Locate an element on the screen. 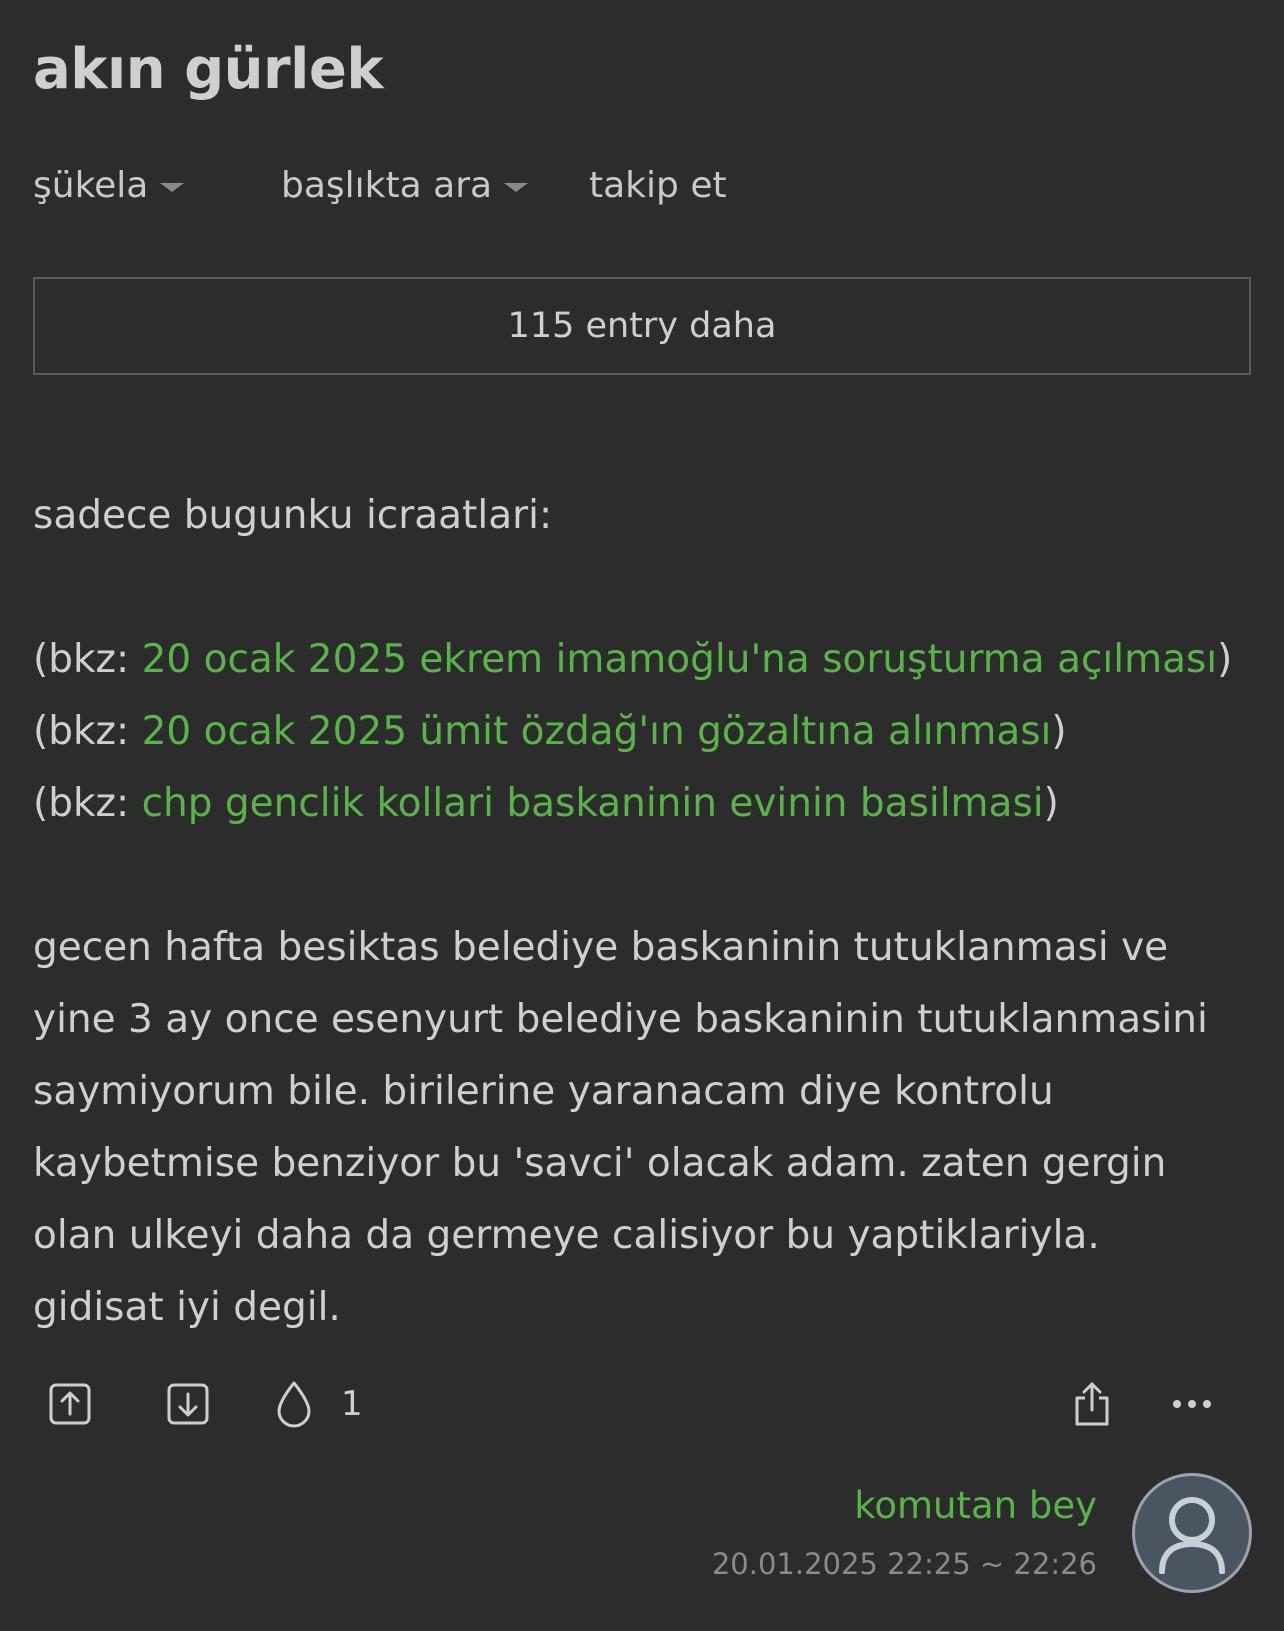  share-icon is located at coordinates (1092, 1404).